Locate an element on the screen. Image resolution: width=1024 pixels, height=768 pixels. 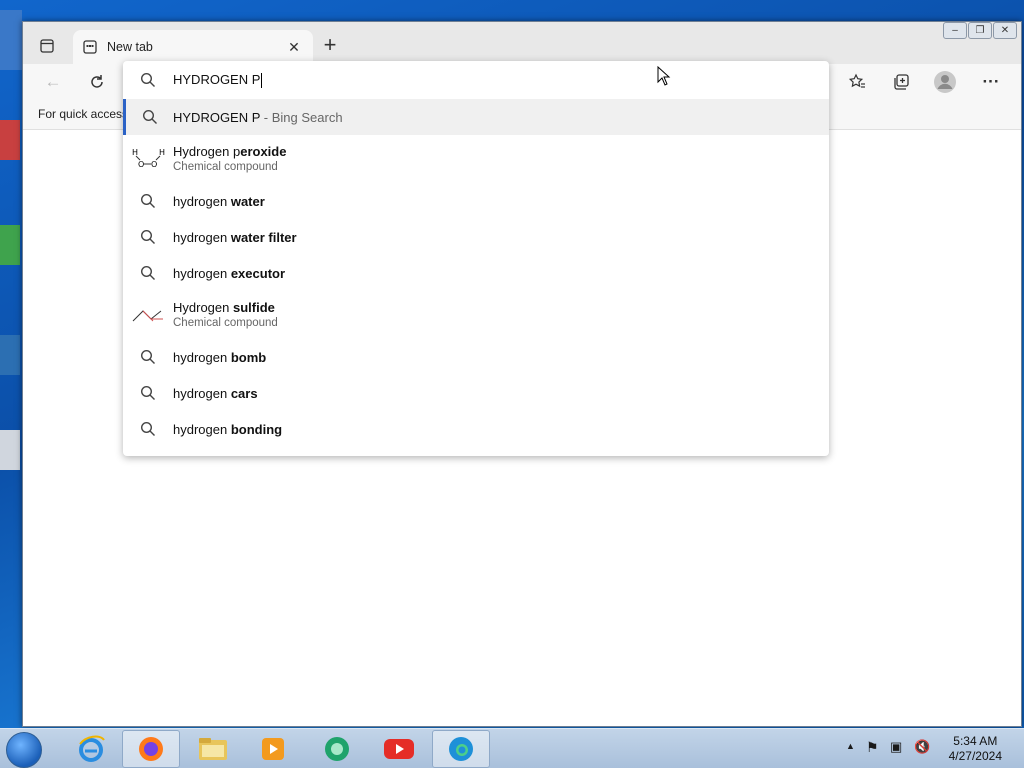
suggestion-hydrogen-executor: hydrogen executor is located at coordinates (476, 273).